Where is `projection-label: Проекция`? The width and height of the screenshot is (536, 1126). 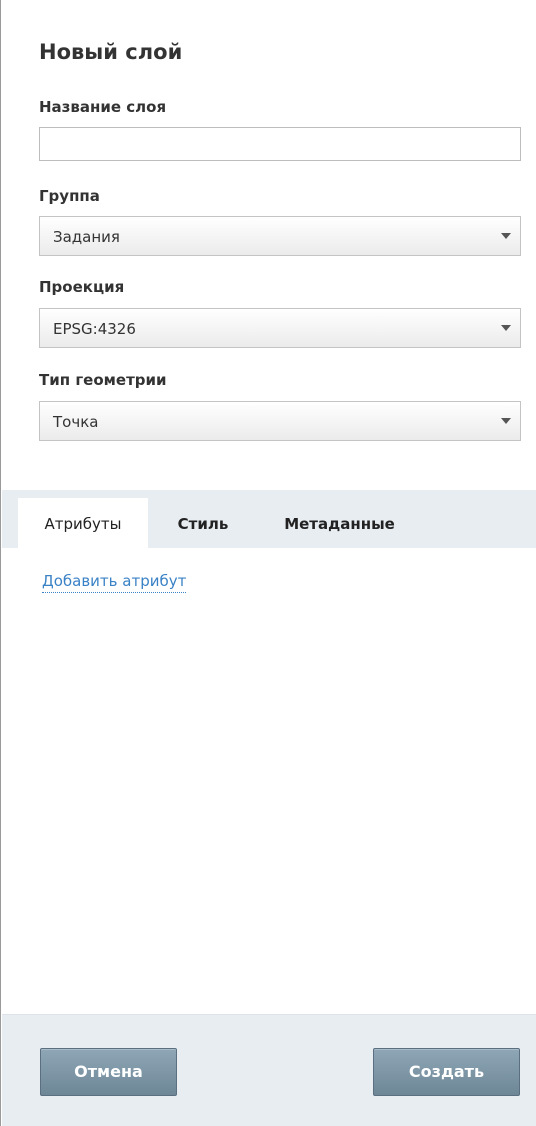 projection-label: Проекция is located at coordinates (82, 287).